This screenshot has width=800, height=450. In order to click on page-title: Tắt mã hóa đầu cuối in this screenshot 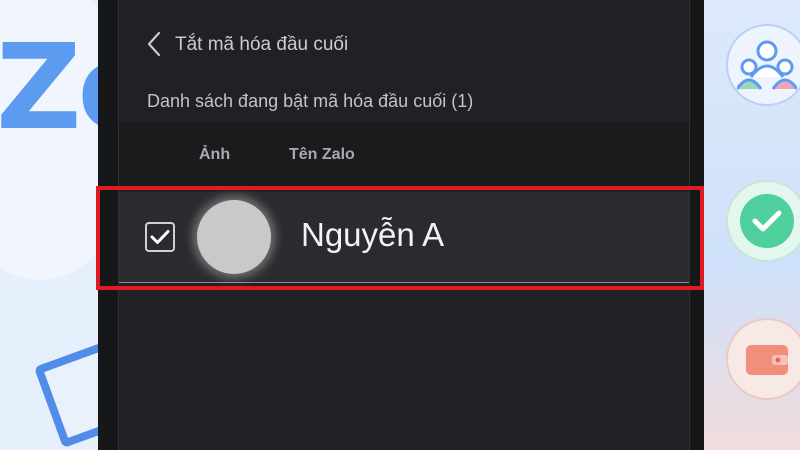, I will do `click(262, 44)`.